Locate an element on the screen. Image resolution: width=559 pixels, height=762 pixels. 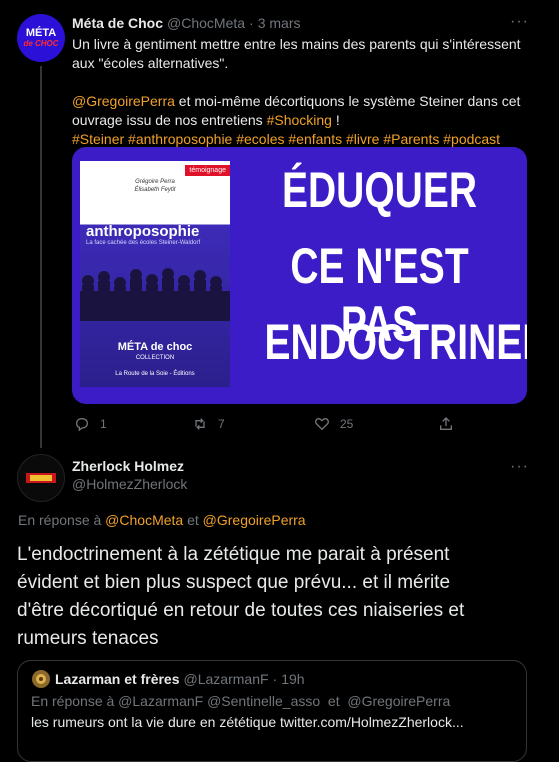
avatar is located at coordinates (41, 478).